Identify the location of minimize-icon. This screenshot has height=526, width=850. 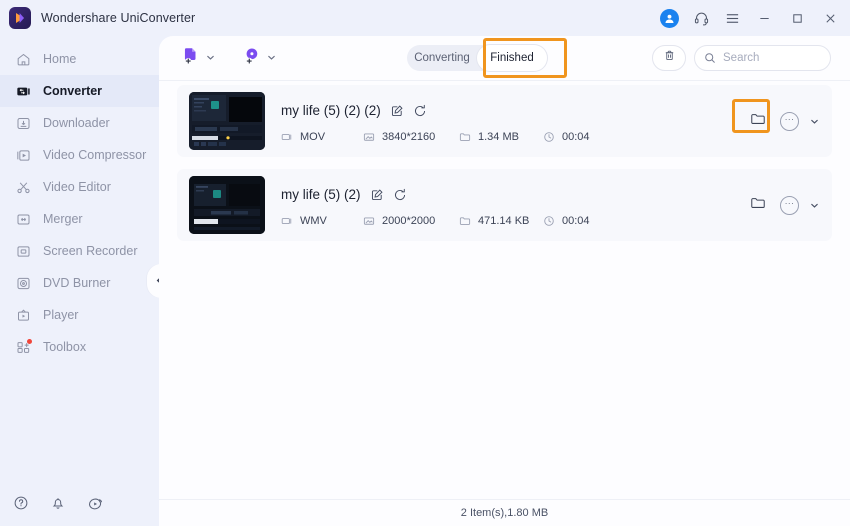
(764, 18).